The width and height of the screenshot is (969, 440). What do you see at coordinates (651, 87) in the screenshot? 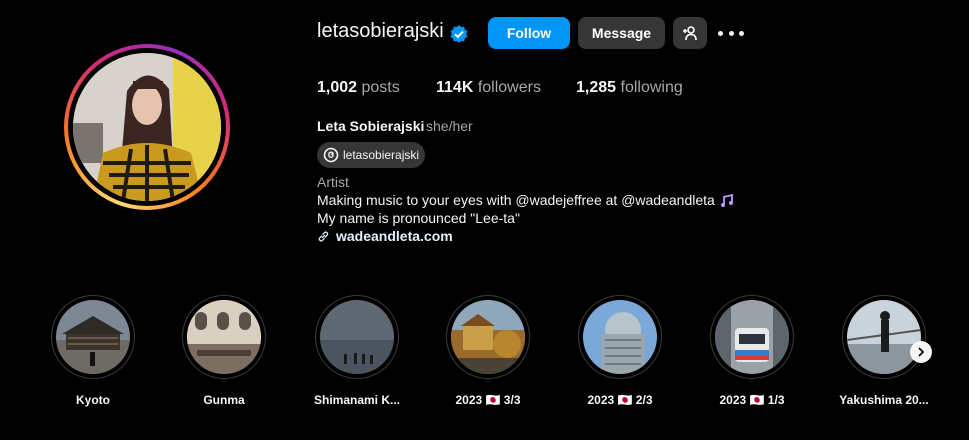
I see `following-label: following` at bounding box center [651, 87].